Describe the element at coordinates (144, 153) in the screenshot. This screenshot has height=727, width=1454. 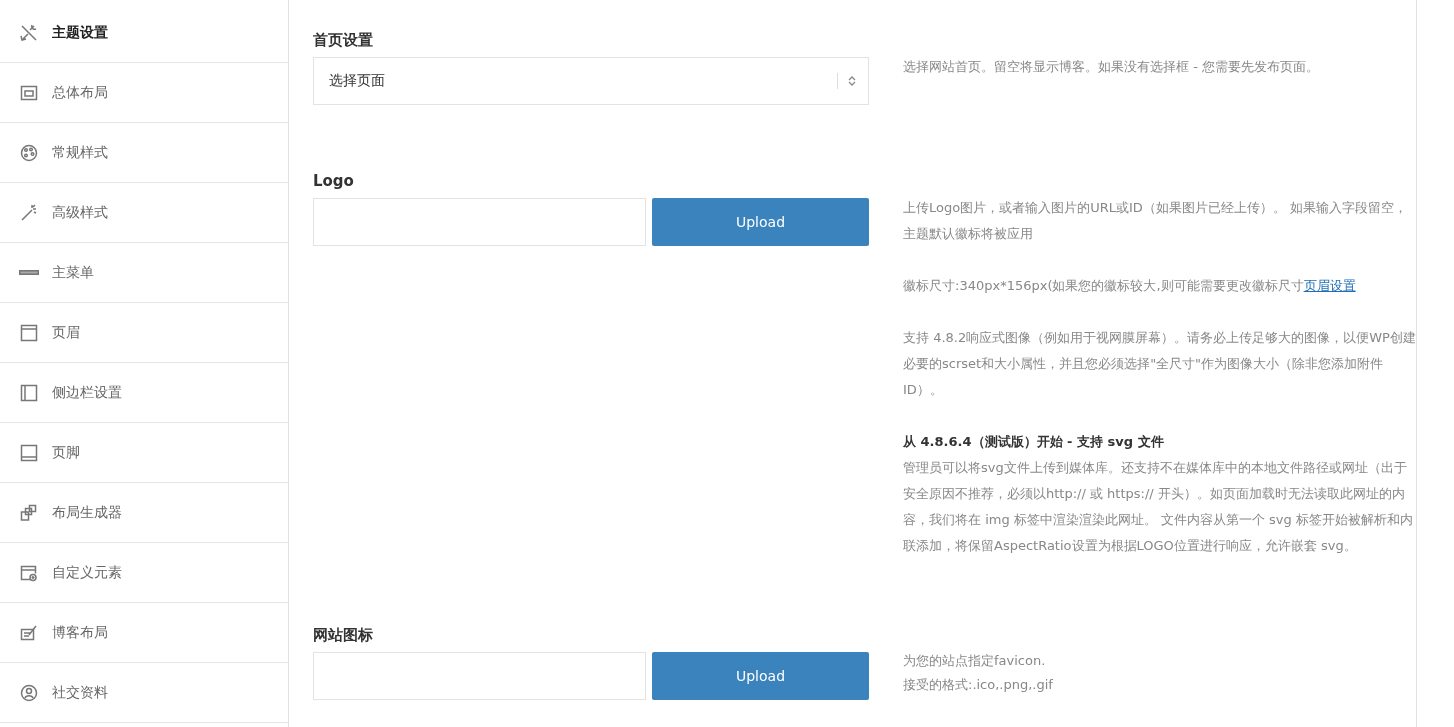
I see `sidebar-item: 常规样式` at that location.